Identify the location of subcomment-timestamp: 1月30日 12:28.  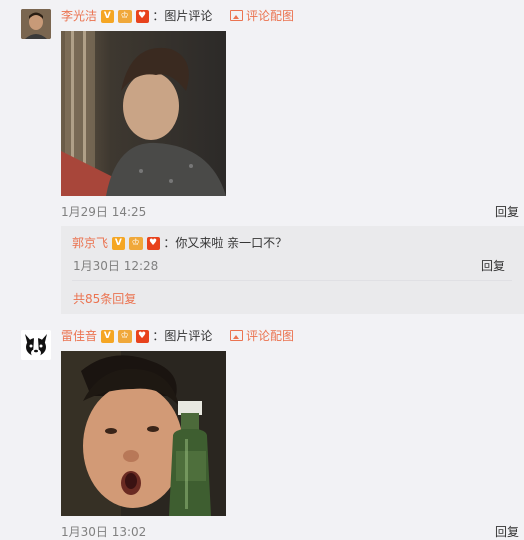
(116, 266).